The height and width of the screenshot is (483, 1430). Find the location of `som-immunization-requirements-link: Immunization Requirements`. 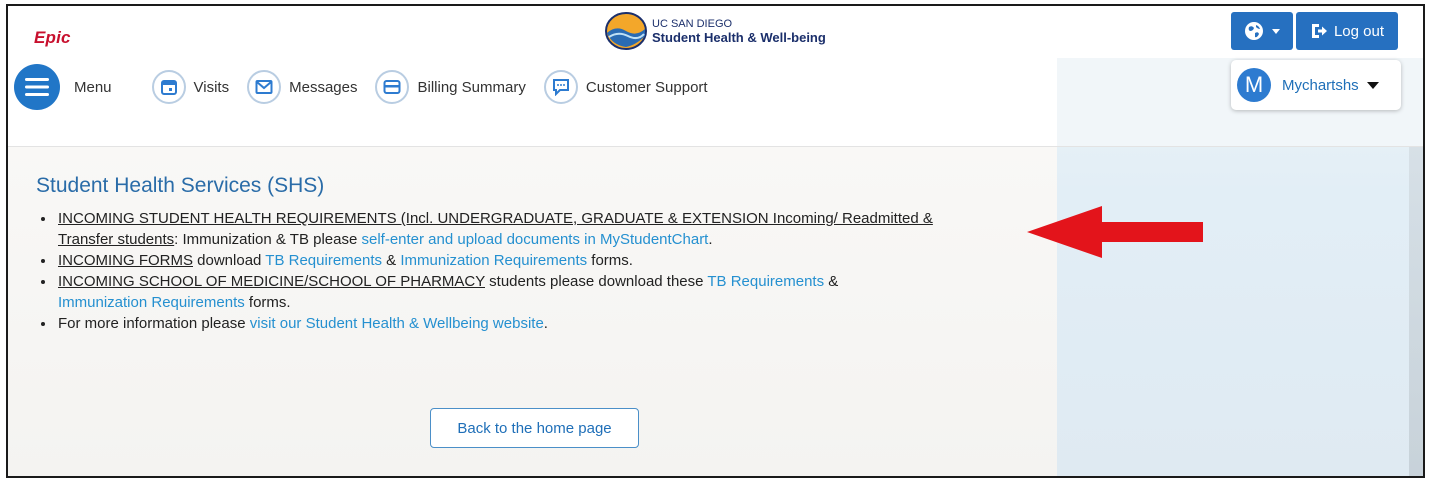

som-immunization-requirements-link: Immunization Requirements is located at coordinates (151, 302).